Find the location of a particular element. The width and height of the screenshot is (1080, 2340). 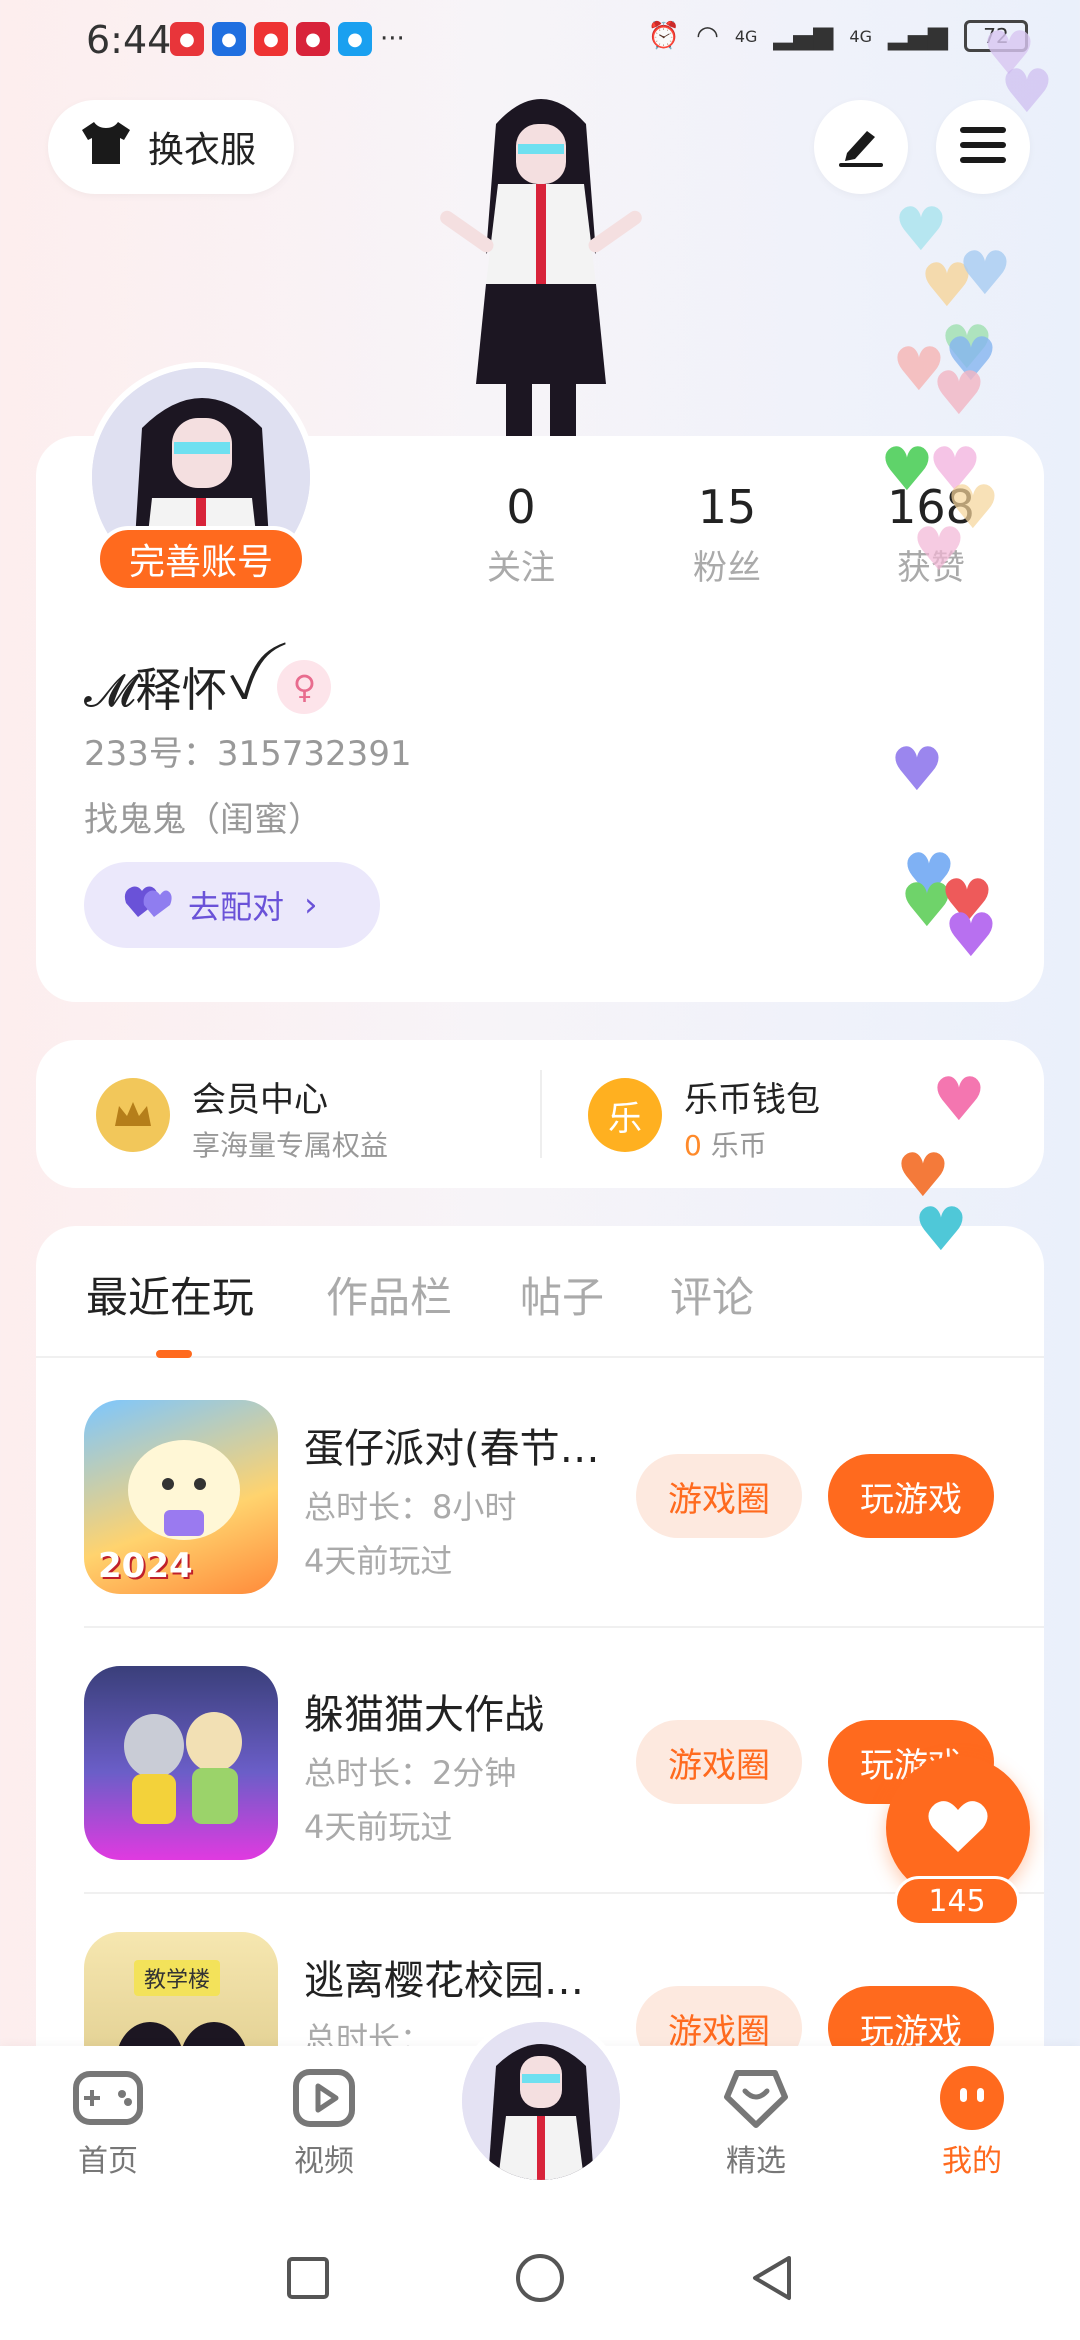

following-count: 0 is located at coordinates (521, 507).